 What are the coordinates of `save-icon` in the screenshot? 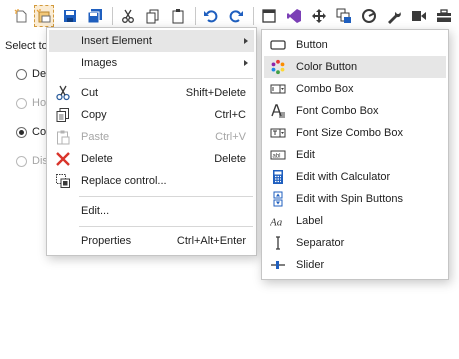 It's located at (70, 16).